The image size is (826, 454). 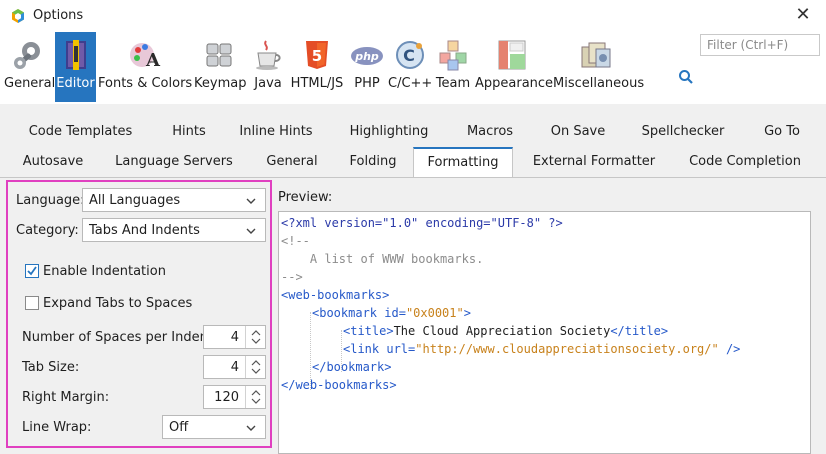 What do you see at coordinates (305, 197) in the screenshot?
I see `preview-label: Preview:` at bounding box center [305, 197].